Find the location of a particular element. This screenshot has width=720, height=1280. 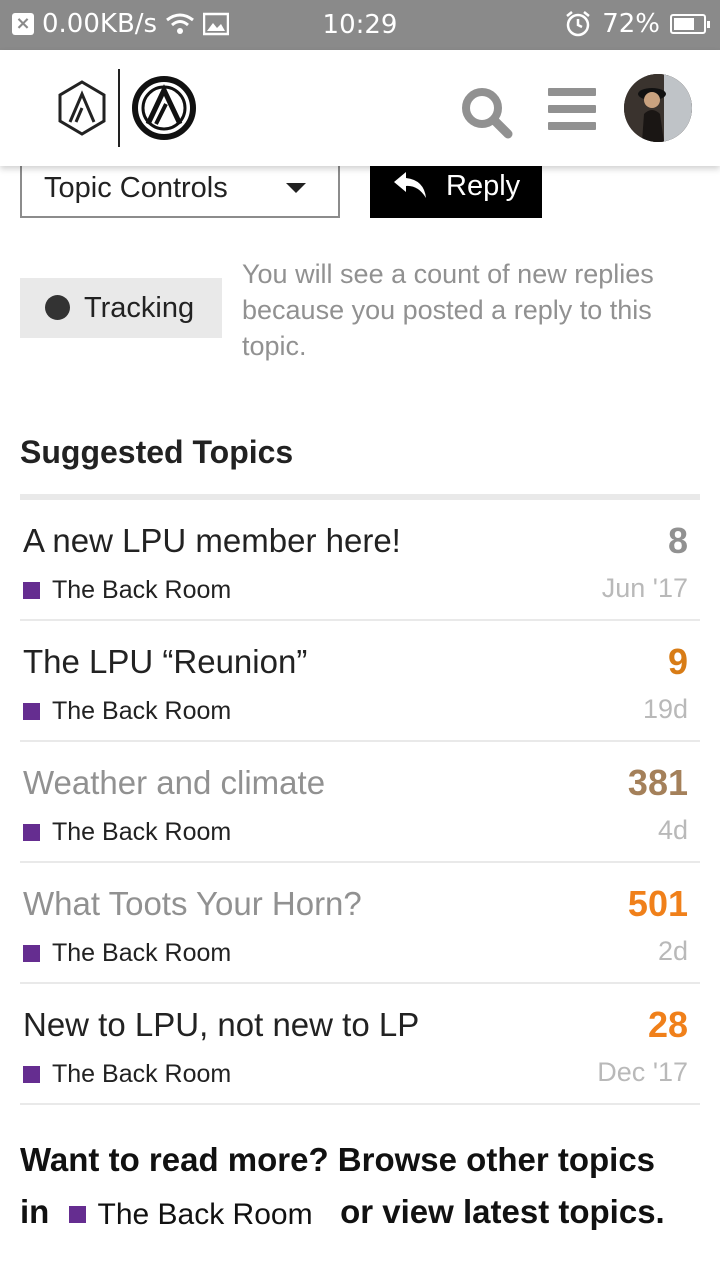

topic-title: Weather and climate is located at coordinates (174, 783).